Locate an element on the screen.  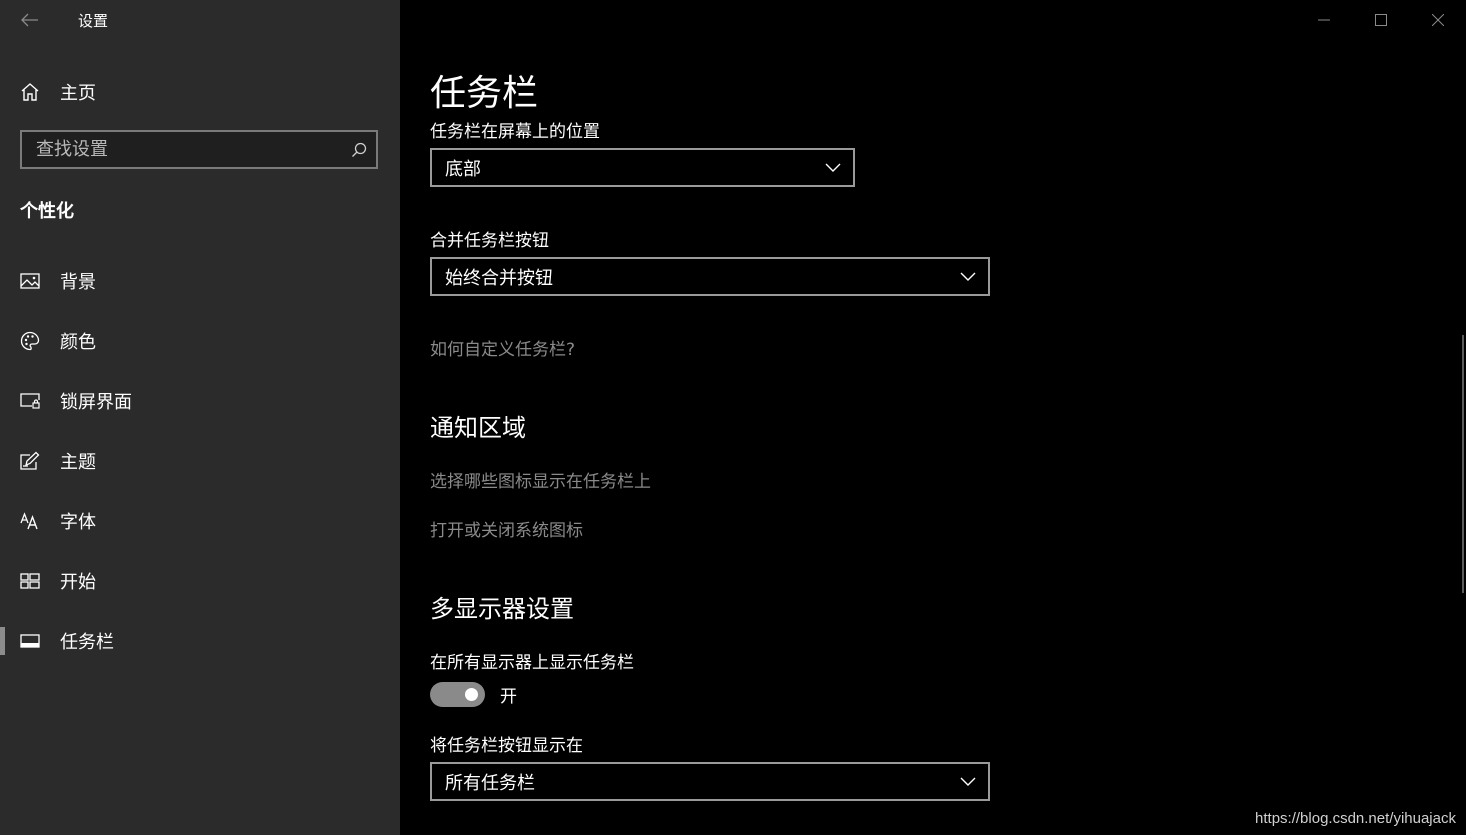
font-icon is located at coordinates (30, 521).